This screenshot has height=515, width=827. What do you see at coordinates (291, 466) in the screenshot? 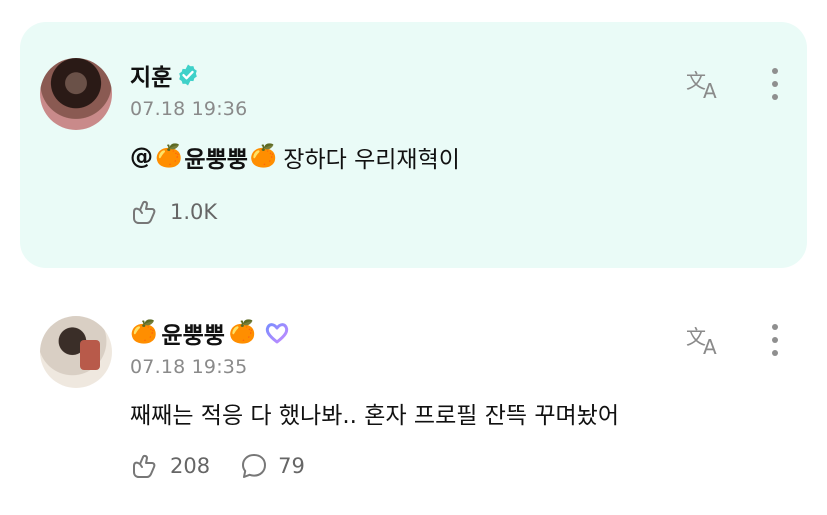
I see `reply-count: 79` at bounding box center [291, 466].